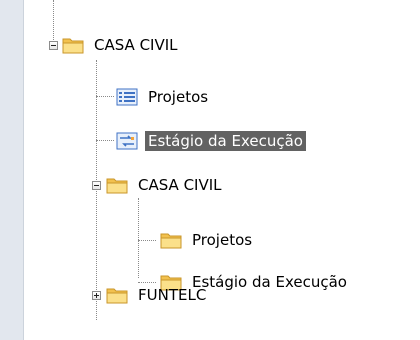 This screenshot has width=420, height=340. Describe the element at coordinates (96, 295) in the screenshot. I see `expand-toggle-funtelc` at that location.